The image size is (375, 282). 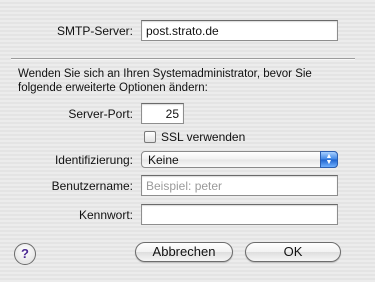 I want to click on password-label: Kennwort:, so click(x=105, y=215).